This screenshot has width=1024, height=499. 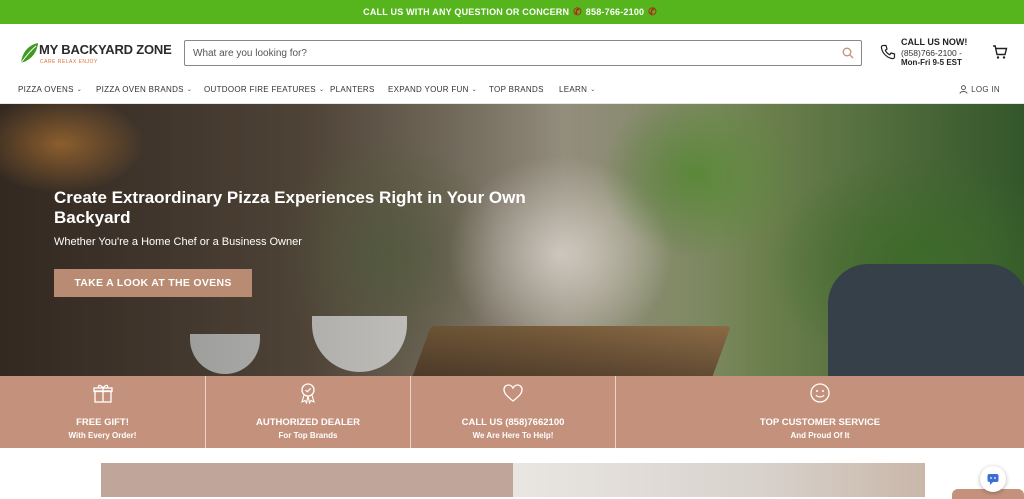 I want to click on chat-icon, so click(x=993, y=479).